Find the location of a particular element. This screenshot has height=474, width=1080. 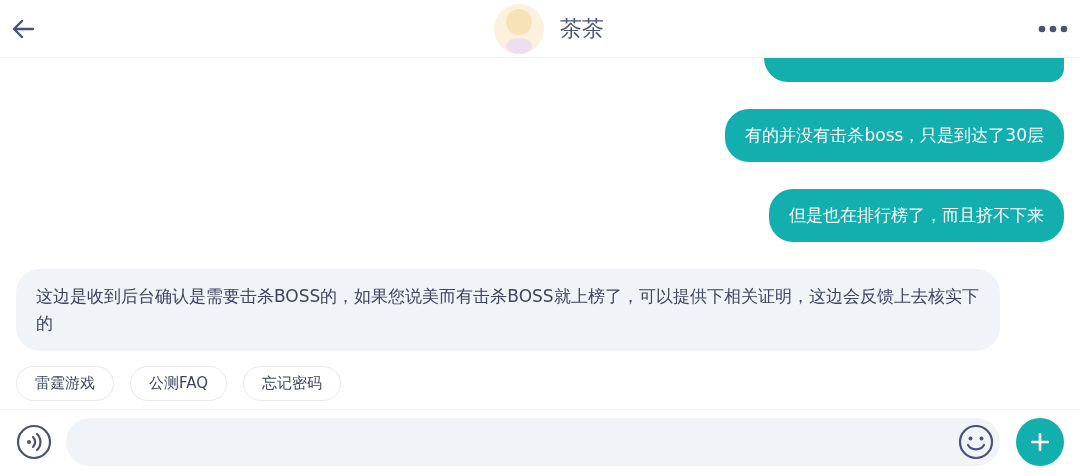

voice-icon is located at coordinates (34, 442).